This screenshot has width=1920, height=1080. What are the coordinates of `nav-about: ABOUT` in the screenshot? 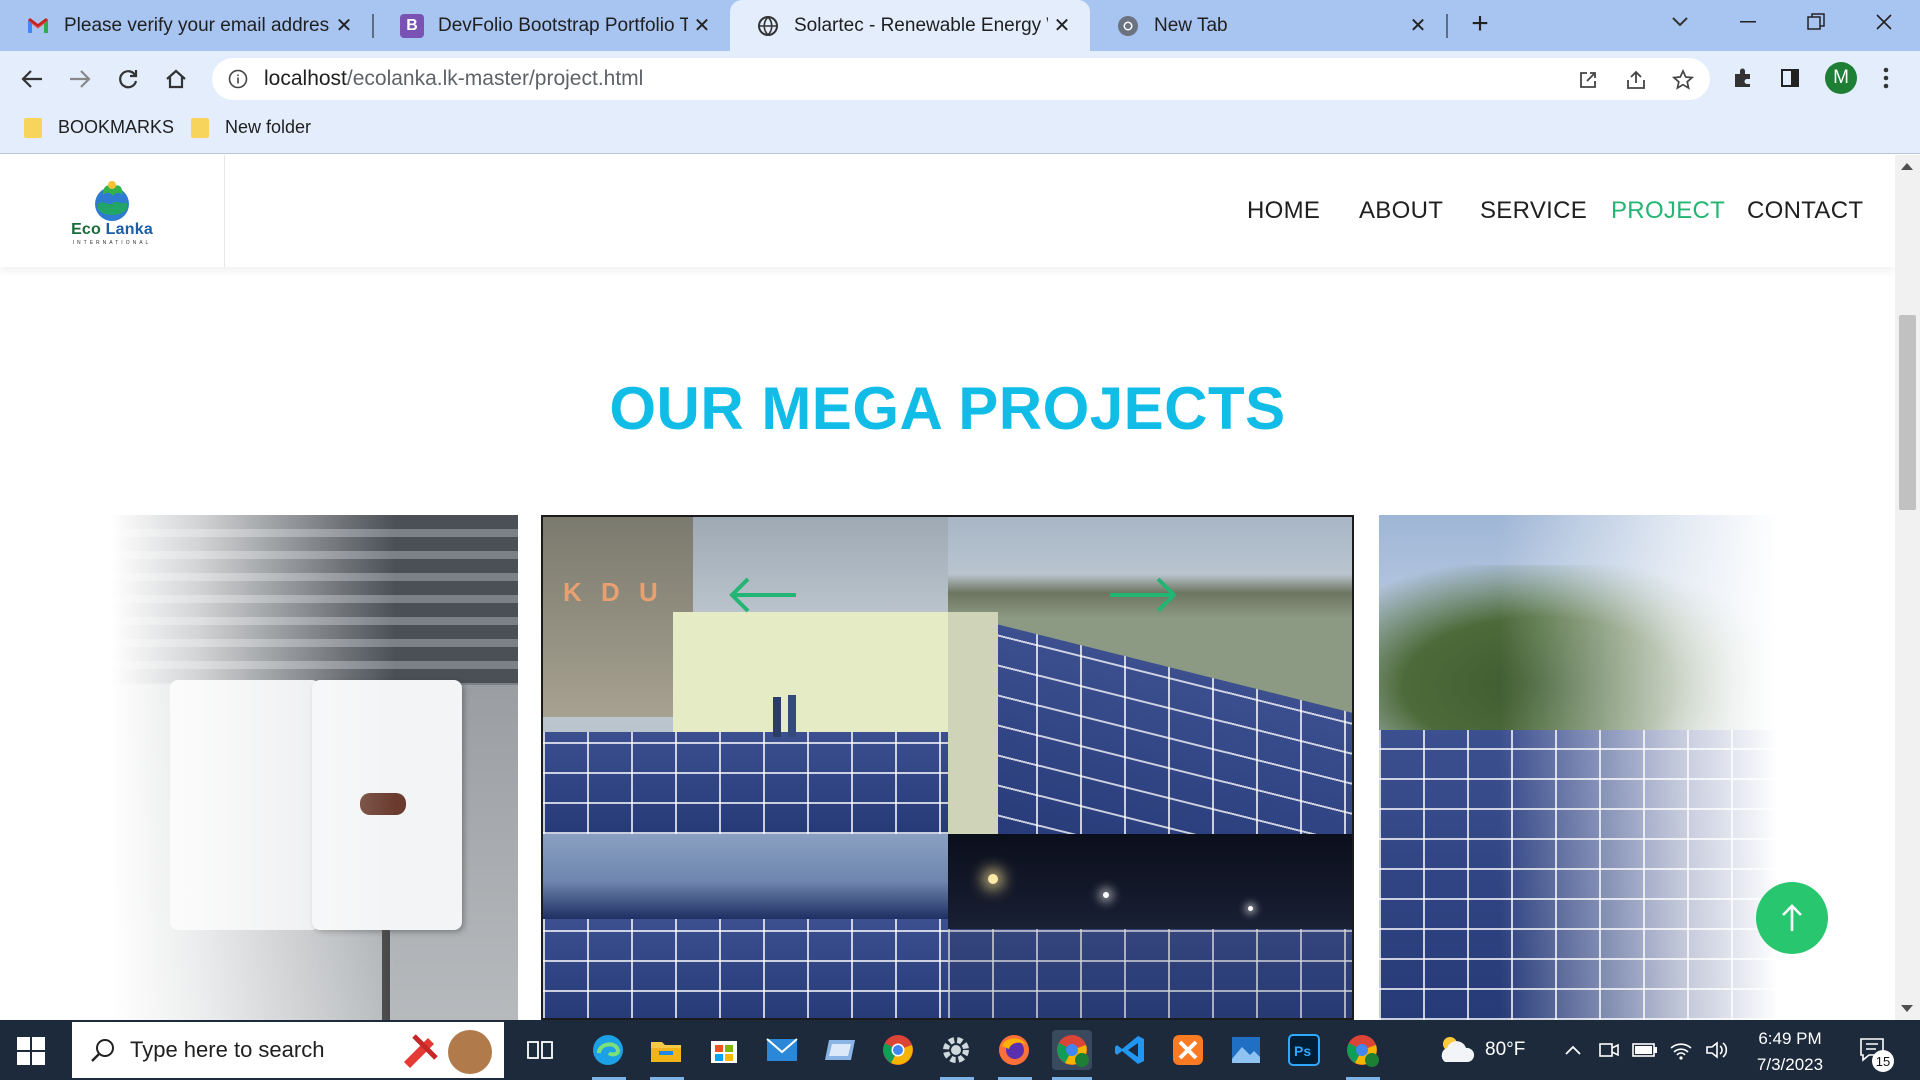 It's located at (1401, 211).